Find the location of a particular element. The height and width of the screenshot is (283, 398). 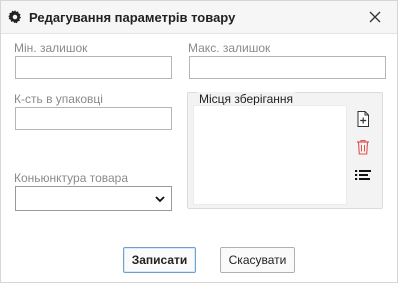

pack-qty-input is located at coordinates (93, 118).